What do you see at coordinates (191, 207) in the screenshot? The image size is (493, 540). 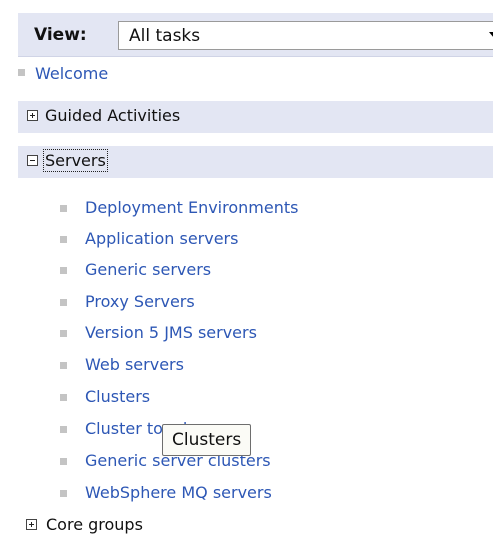 I see `deployment-environments-link: Deployment Environments` at bounding box center [191, 207].